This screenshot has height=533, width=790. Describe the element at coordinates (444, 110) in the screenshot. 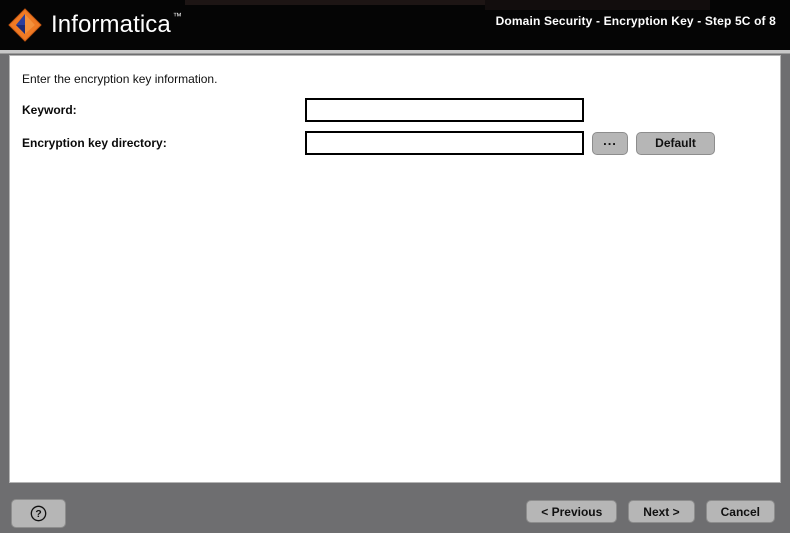

I see `keyword-input` at that location.